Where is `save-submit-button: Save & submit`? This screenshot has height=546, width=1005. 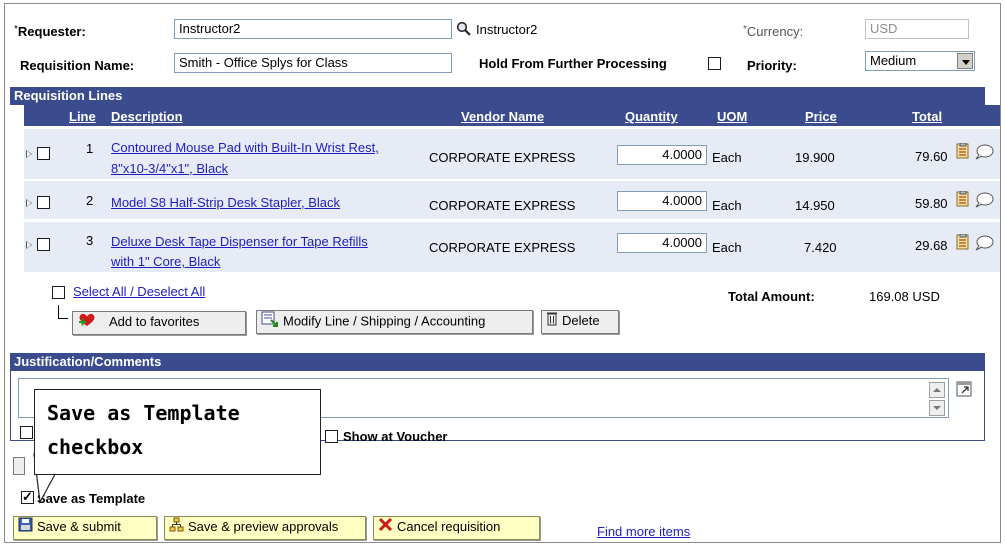 save-submit-button: Save & submit is located at coordinates (85, 528).